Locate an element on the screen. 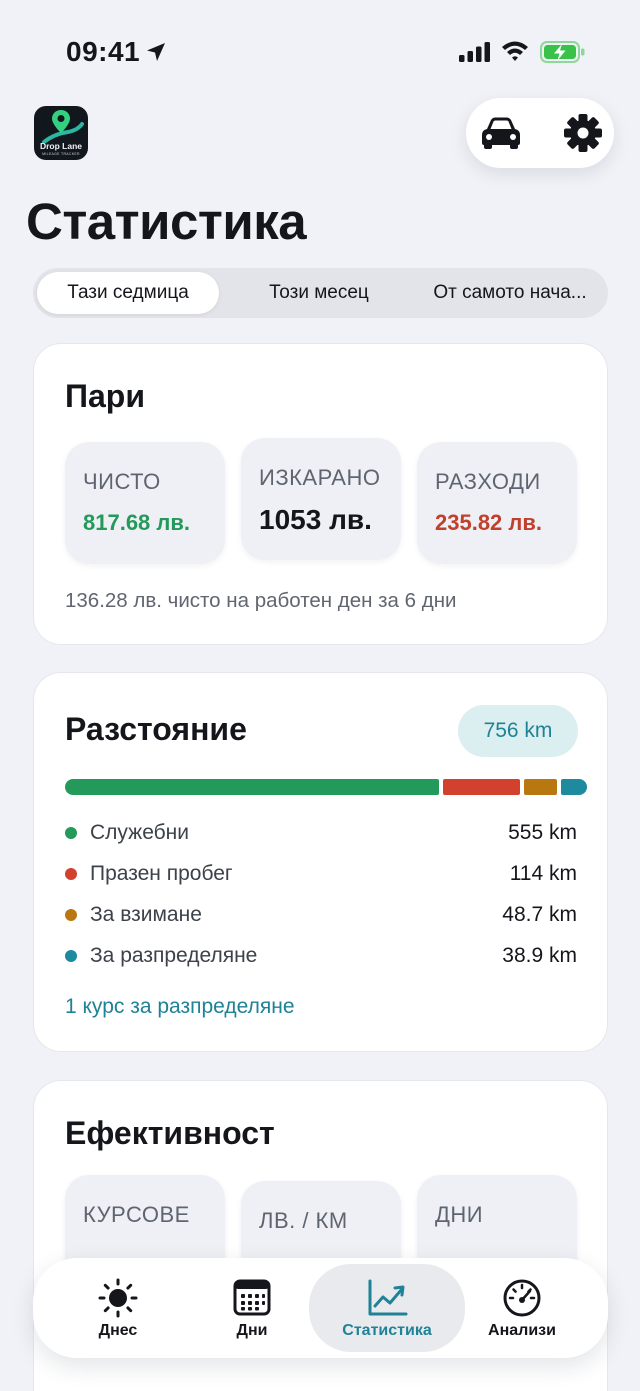 The image size is (640, 1391). distance-bar-segment-empty is located at coordinates (481, 787).